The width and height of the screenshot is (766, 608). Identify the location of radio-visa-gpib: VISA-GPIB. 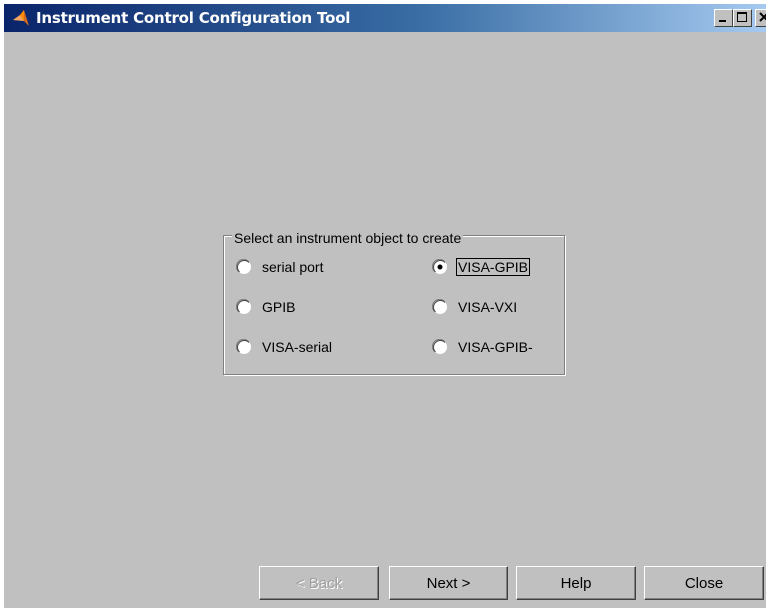
(481, 267).